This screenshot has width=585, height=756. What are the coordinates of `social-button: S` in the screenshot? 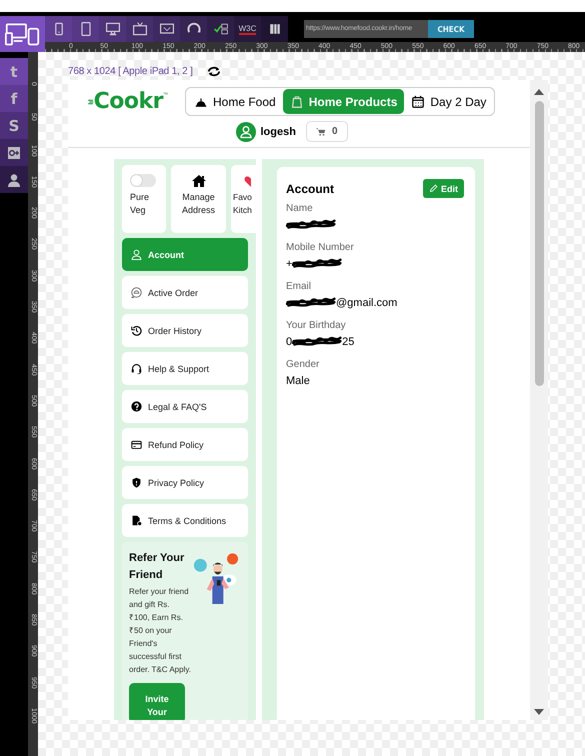 It's located at (14, 125).